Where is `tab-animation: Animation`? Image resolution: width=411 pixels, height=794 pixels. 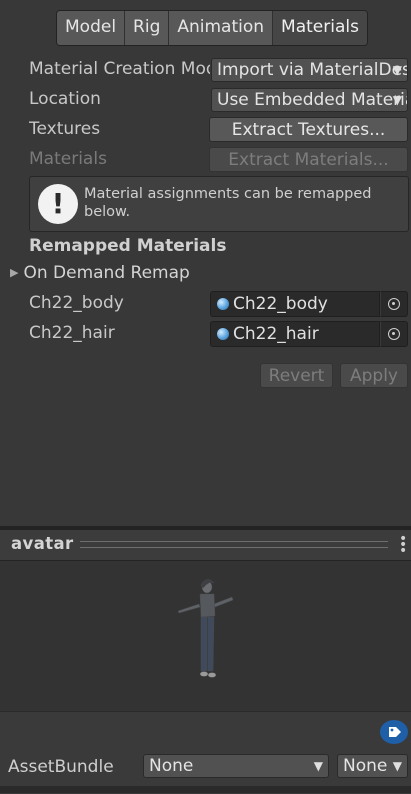 tab-animation: Animation is located at coordinates (221, 28).